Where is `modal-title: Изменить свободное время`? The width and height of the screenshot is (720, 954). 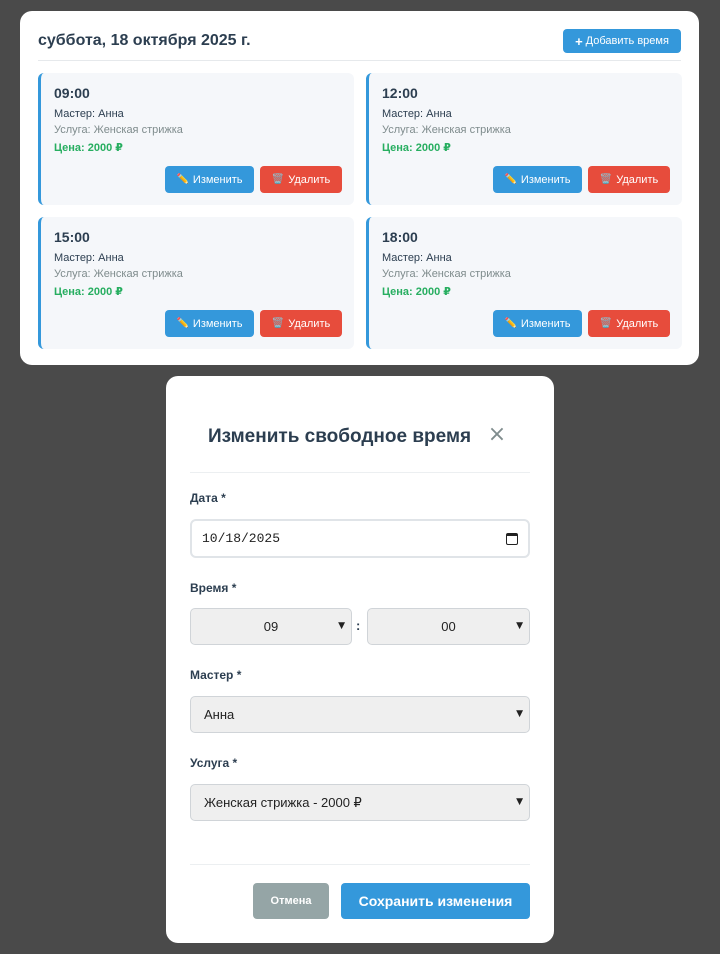
modal-title: Изменить свободное время is located at coordinates (340, 436).